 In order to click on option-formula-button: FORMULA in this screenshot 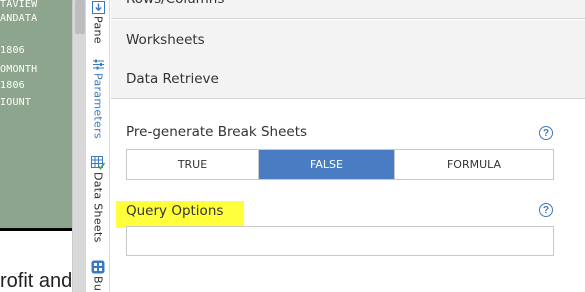, I will do `click(474, 164)`.